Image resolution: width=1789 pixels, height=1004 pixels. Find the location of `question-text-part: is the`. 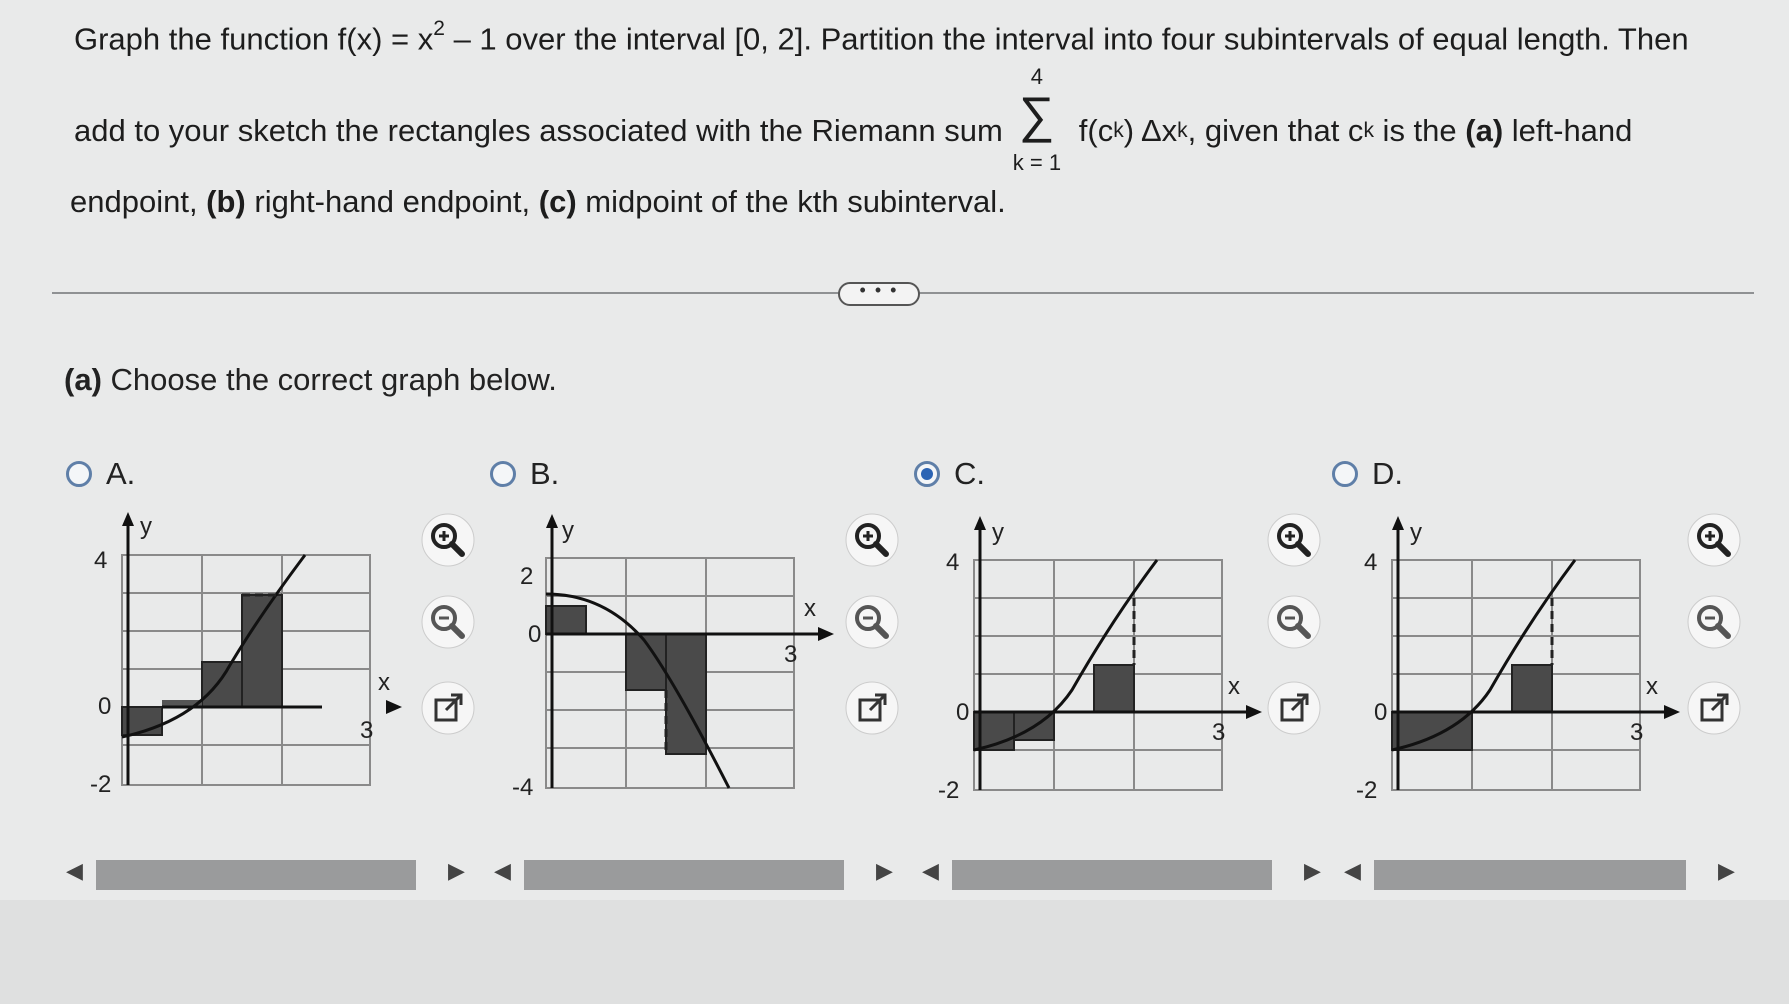

question-text-part: is the is located at coordinates (1419, 130).